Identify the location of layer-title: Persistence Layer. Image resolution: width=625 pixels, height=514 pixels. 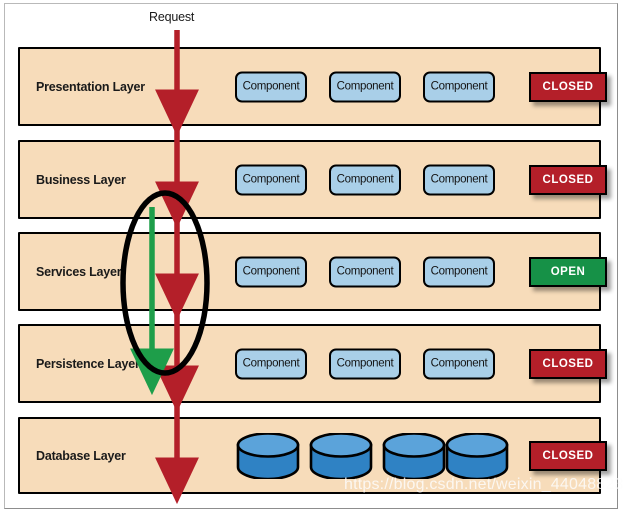
(88, 363).